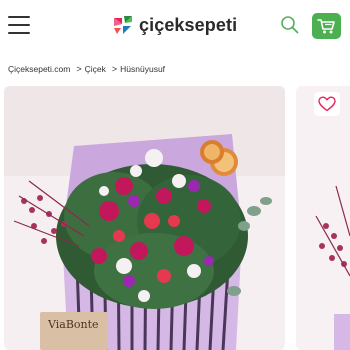 The width and height of the screenshot is (350, 350). I want to click on next-product-photo, so click(323, 218).